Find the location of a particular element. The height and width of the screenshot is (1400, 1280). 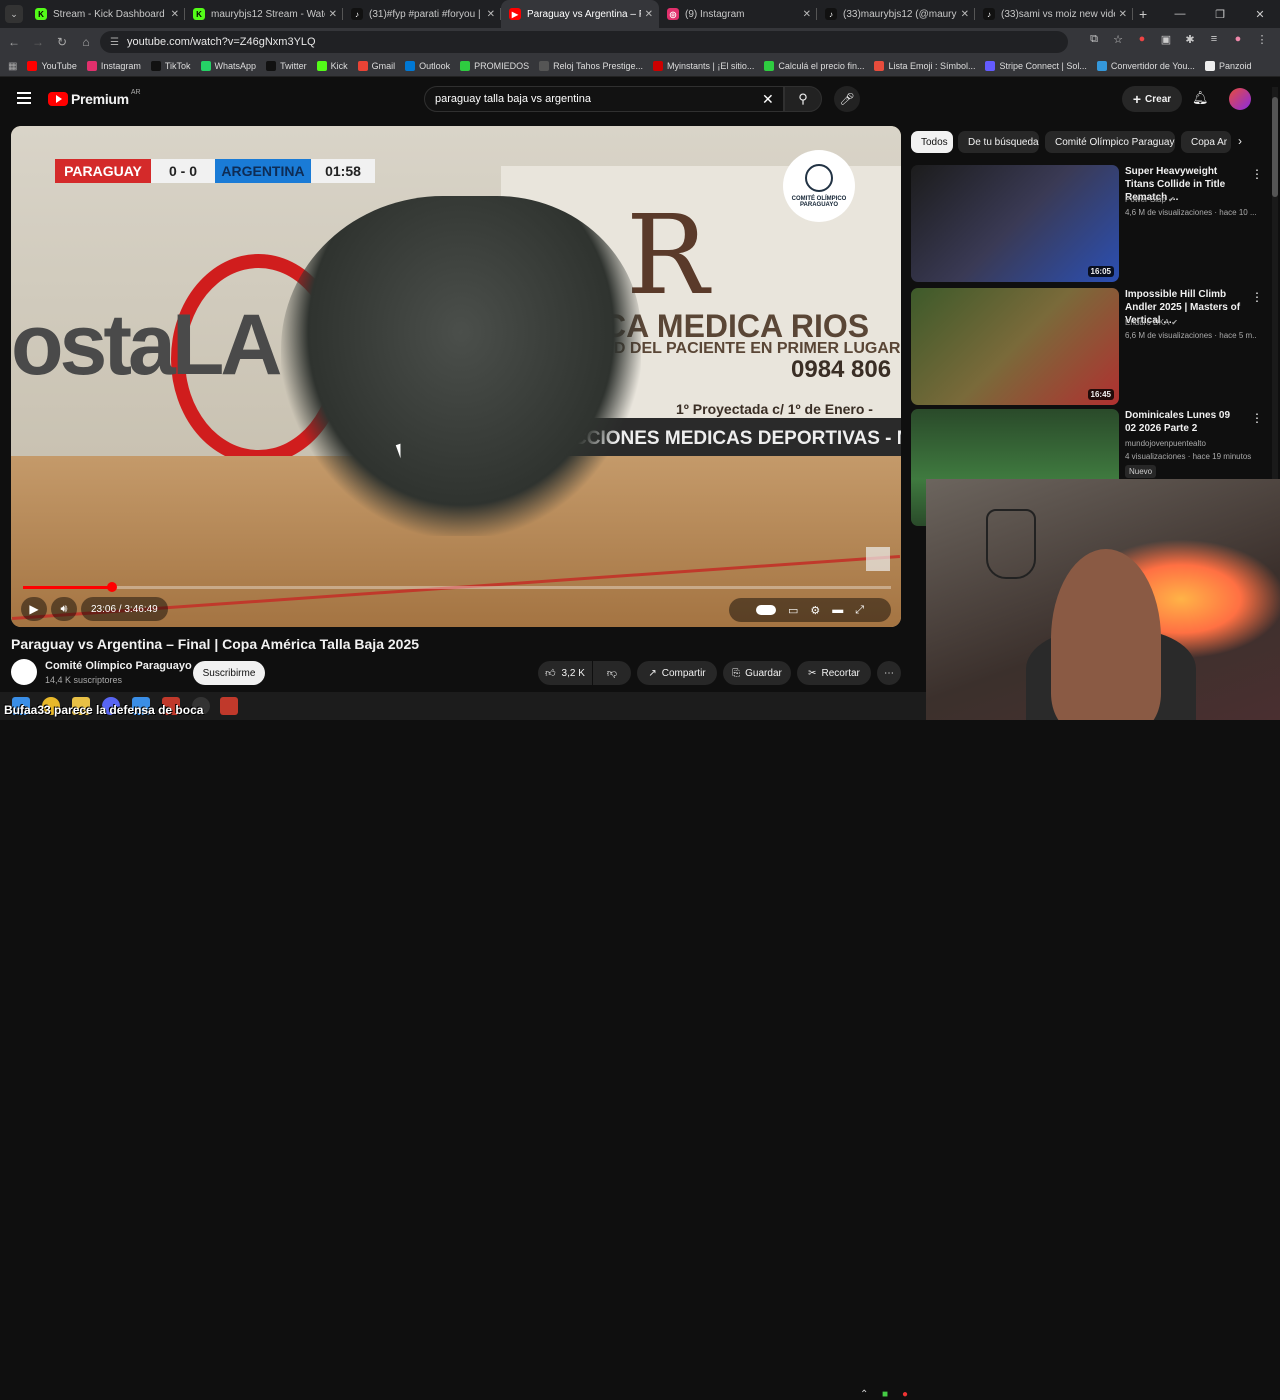

url-omnibox: ☰ youtube.com/watch?v=Z46gNxm3YLQ is located at coordinates (584, 42).